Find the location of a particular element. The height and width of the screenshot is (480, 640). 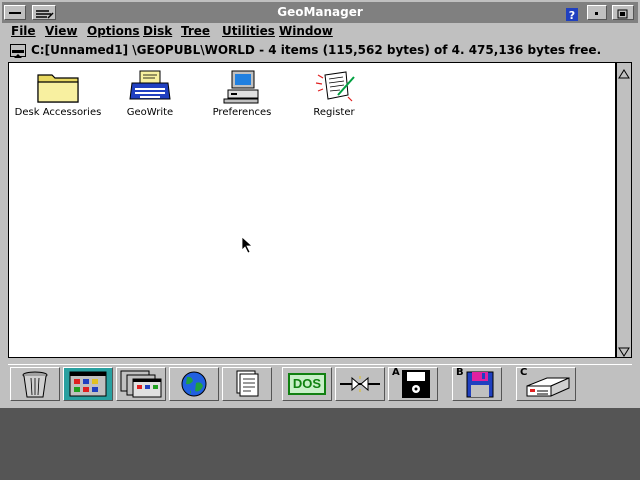

file-item-preferences: Preferences is located at coordinates (242, 93).